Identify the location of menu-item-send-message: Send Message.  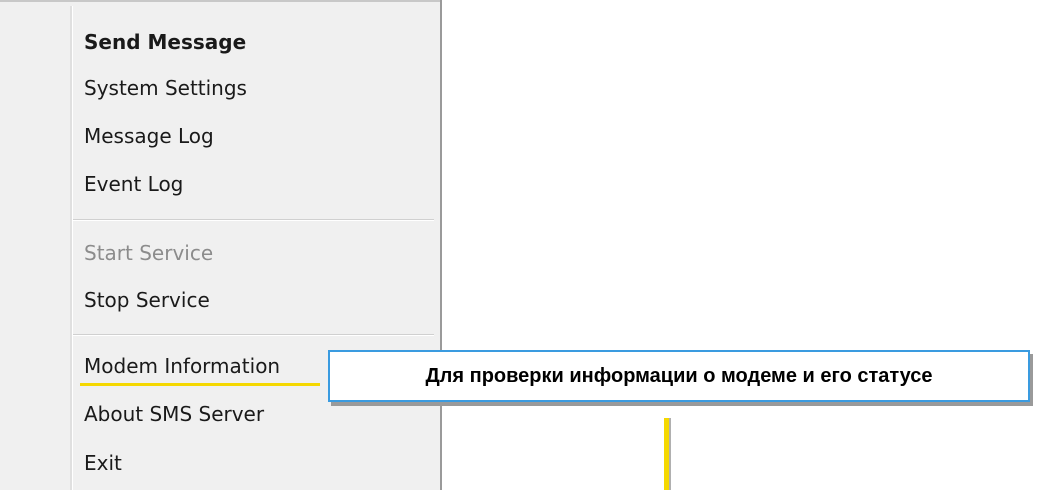
(165, 42).